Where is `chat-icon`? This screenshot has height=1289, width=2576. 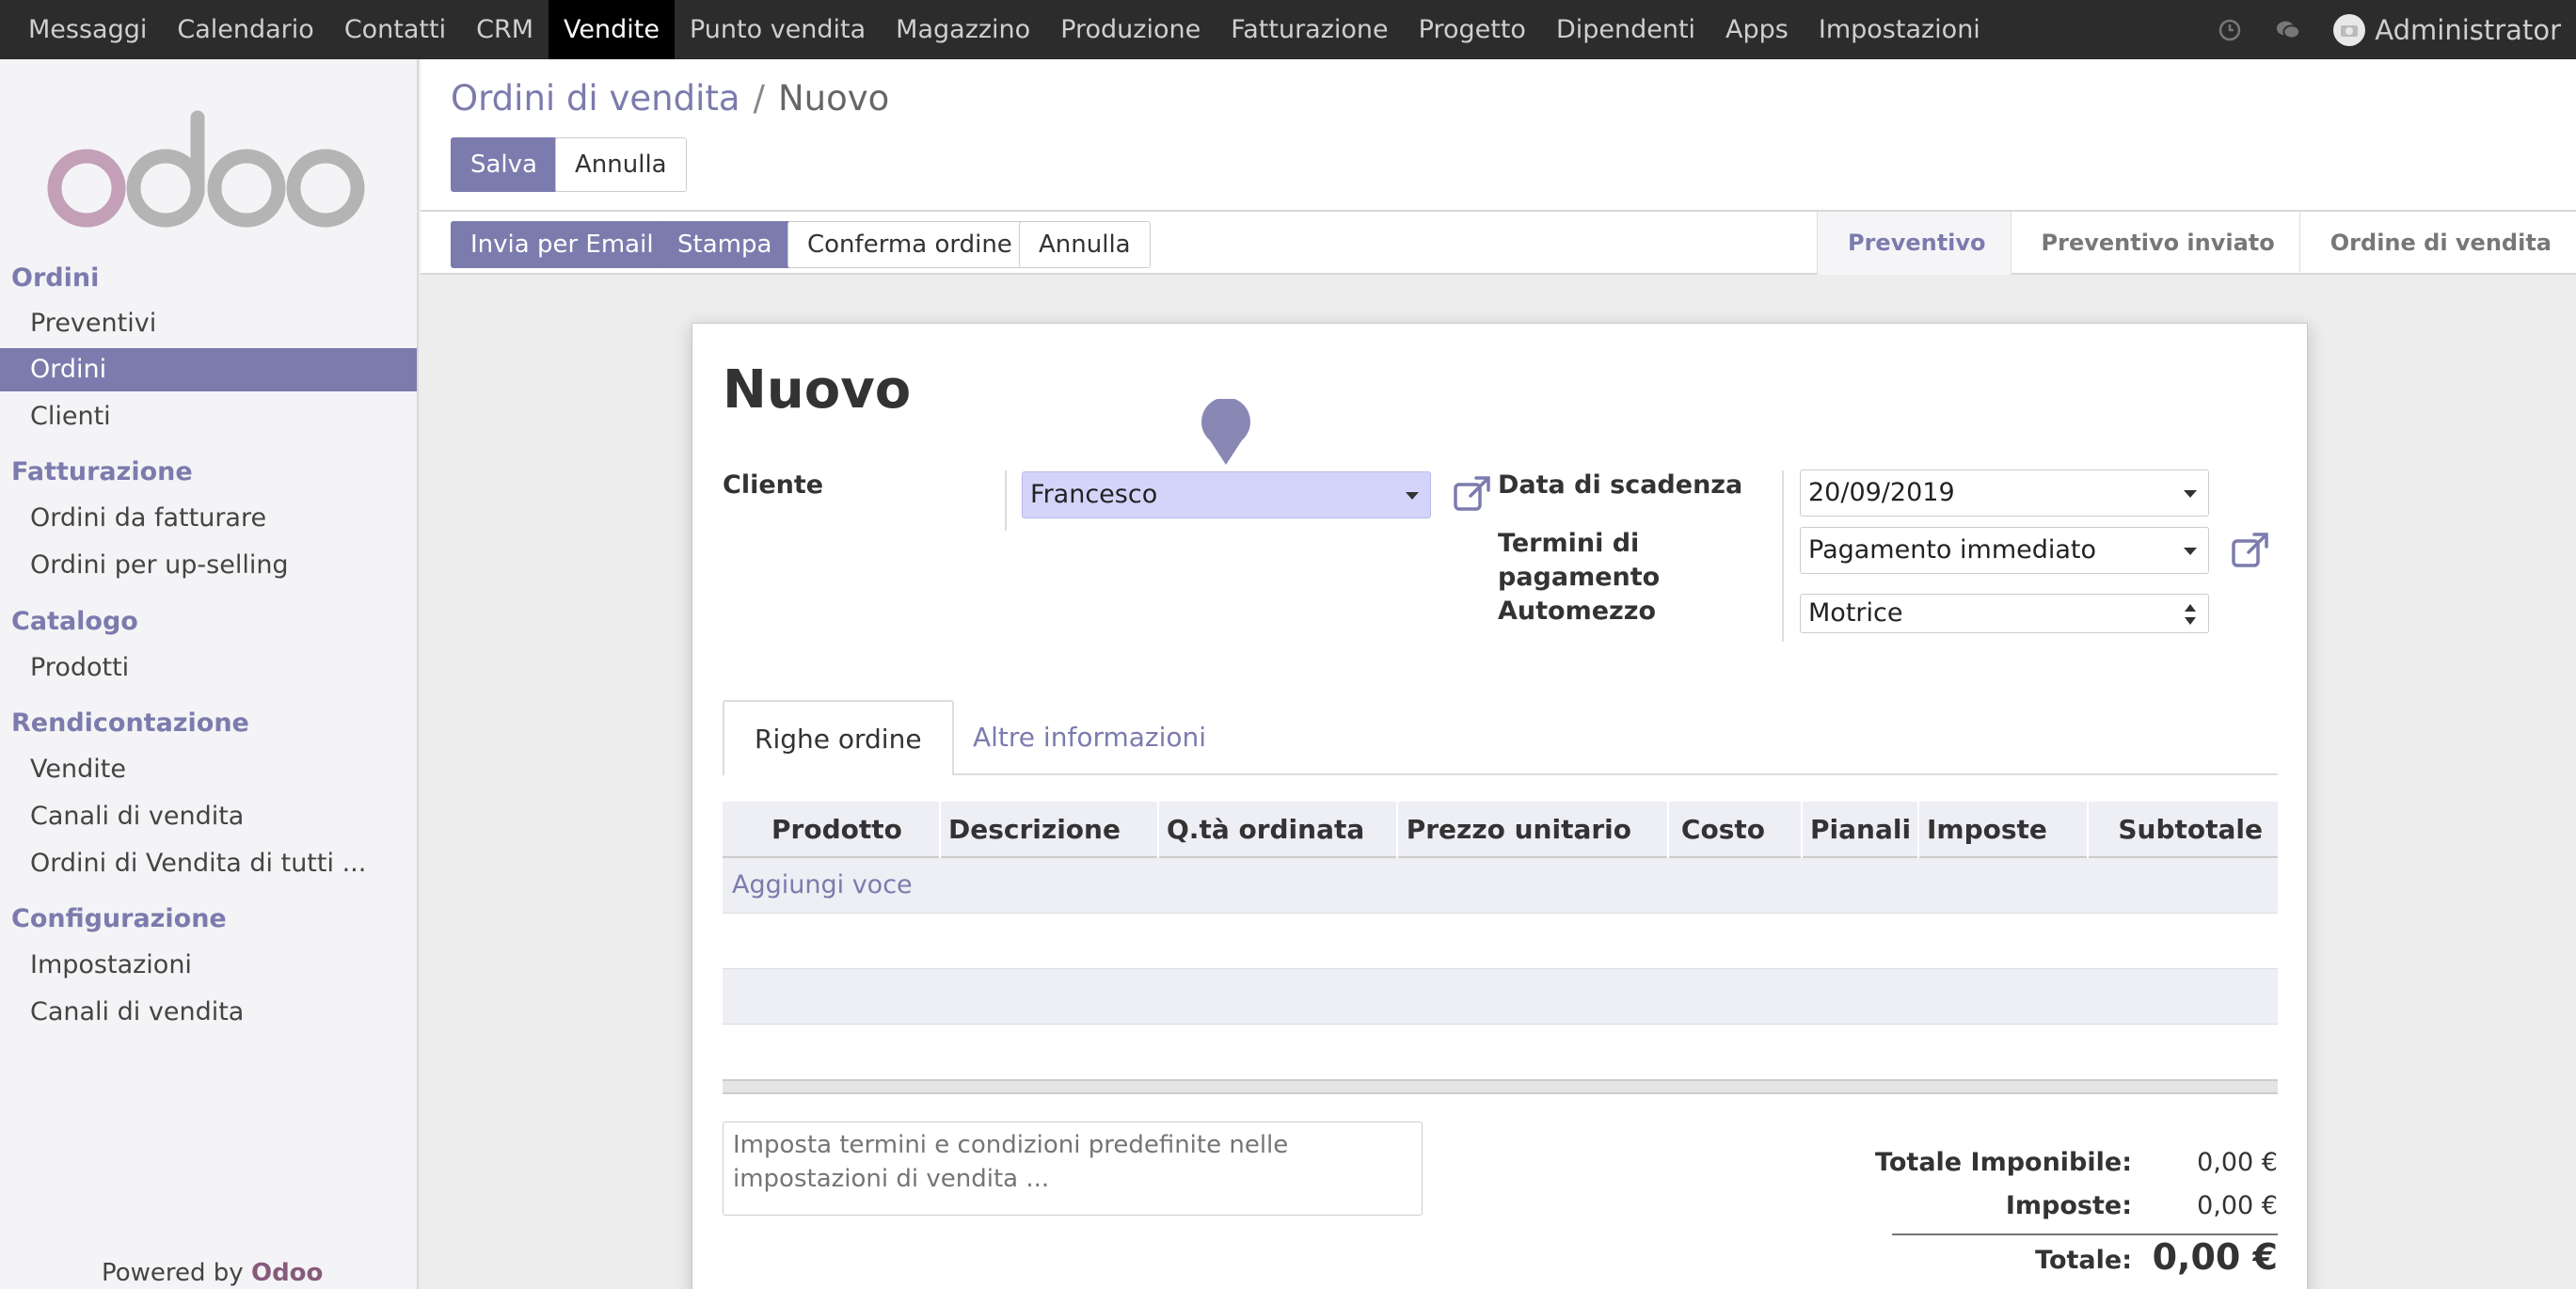
chat-icon is located at coordinates (2288, 30).